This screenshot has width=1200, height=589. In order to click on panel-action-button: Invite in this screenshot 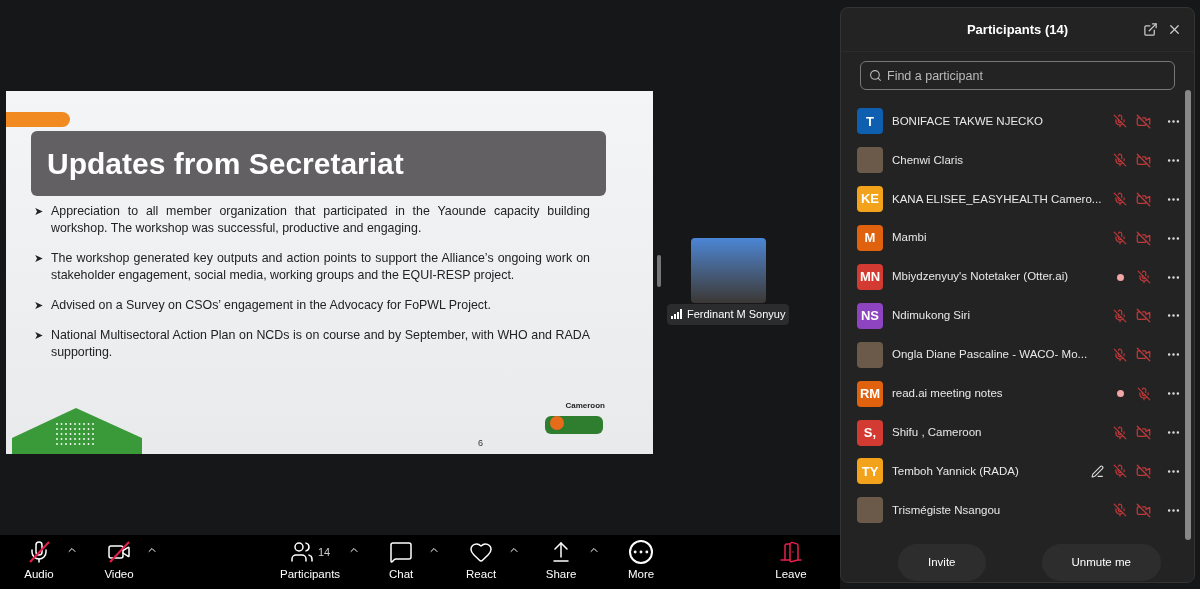, I will do `click(942, 562)`.